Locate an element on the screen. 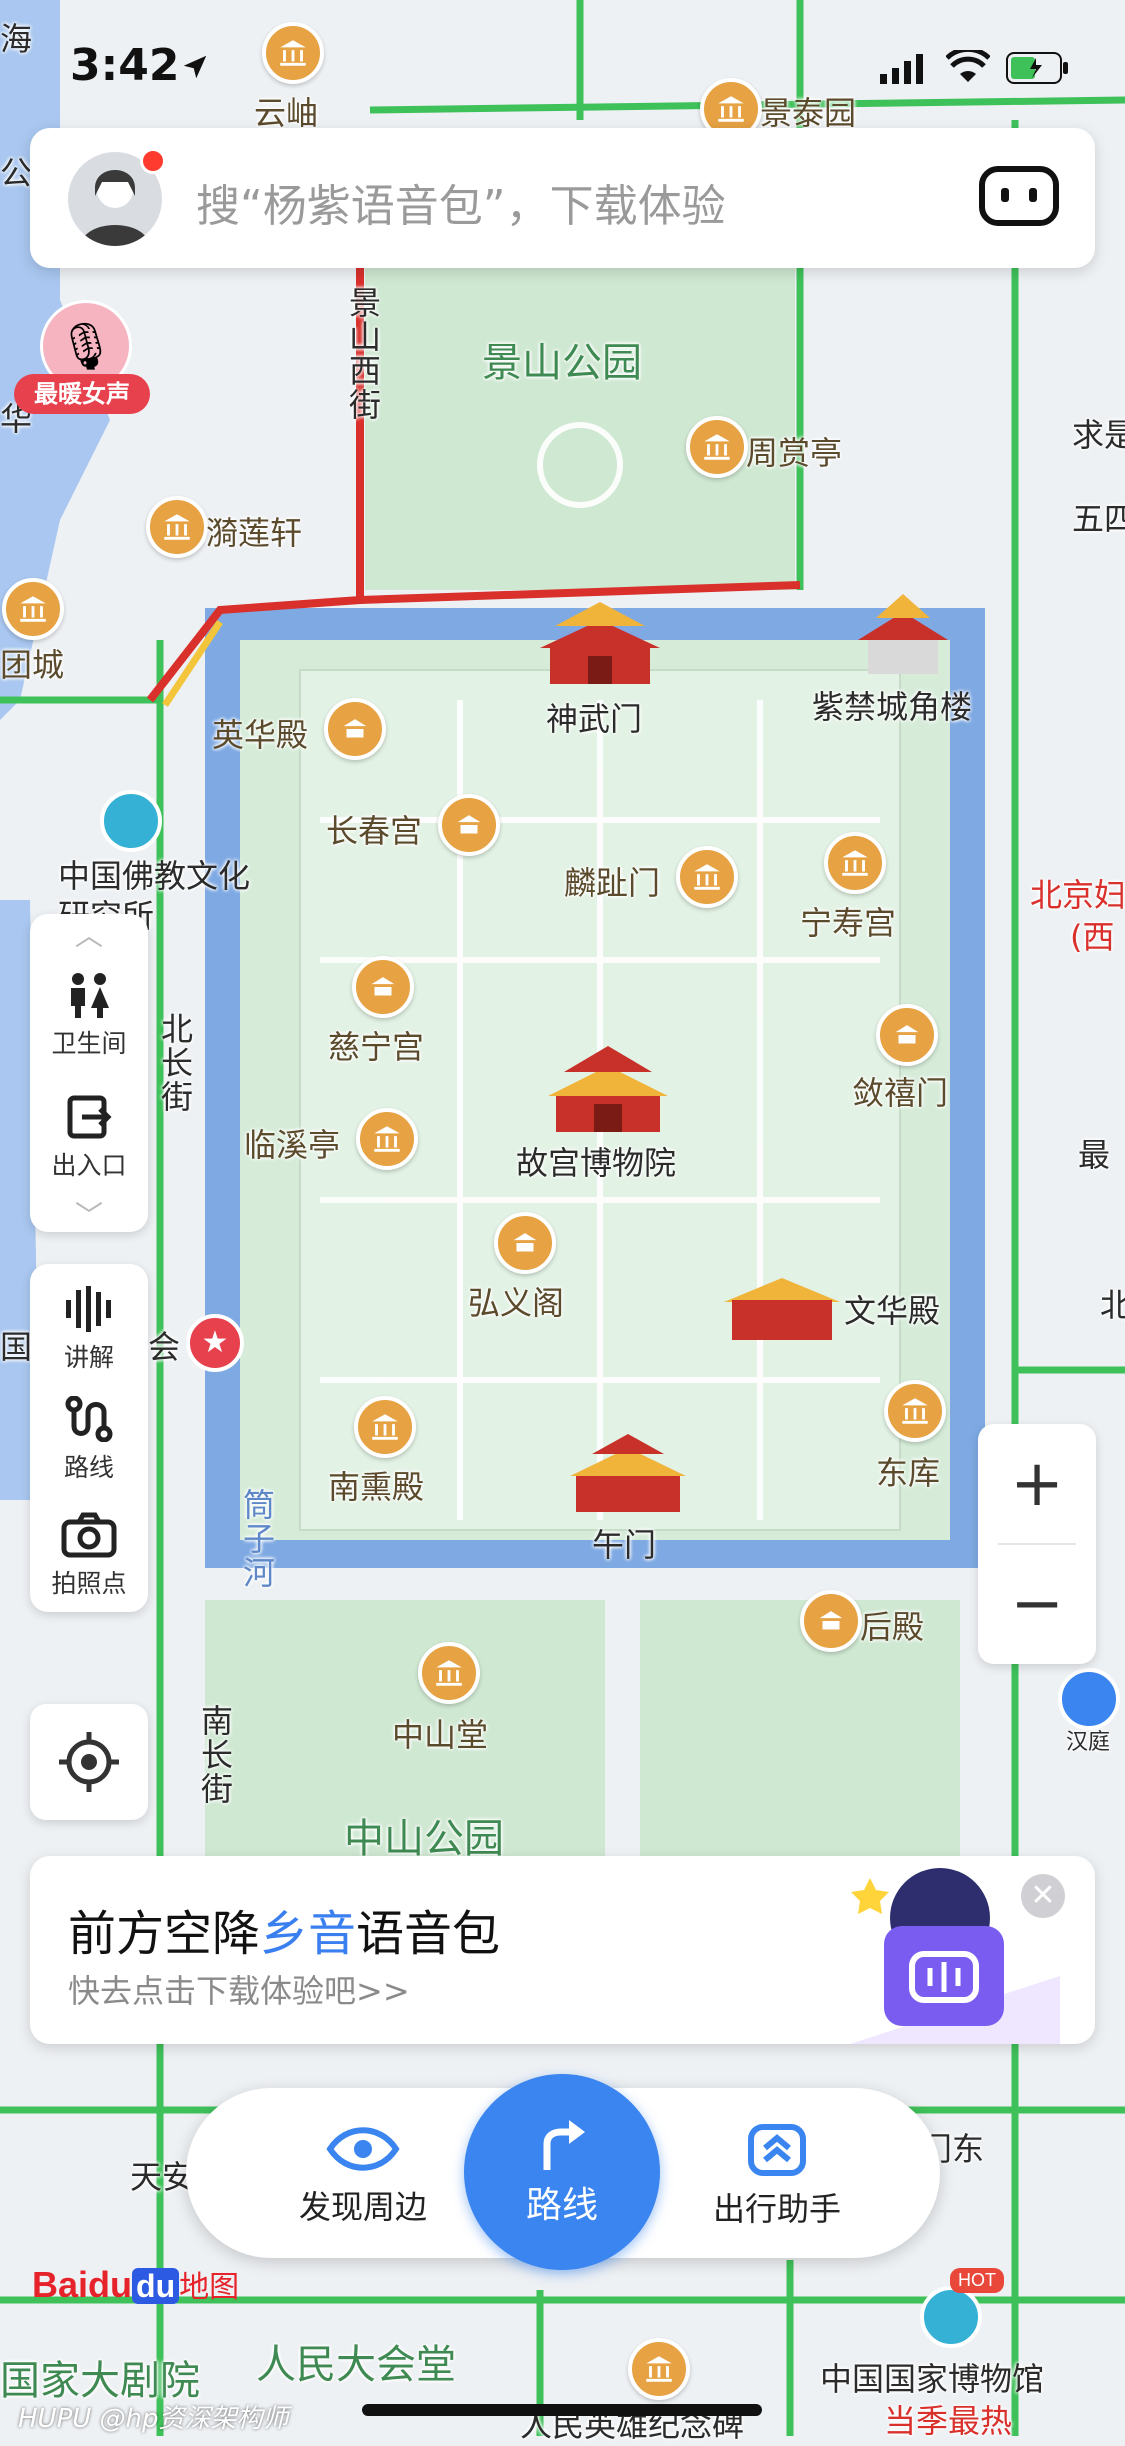 This screenshot has width=1125, height=2446. toilet-button: 卫生间 is located at coordinates (89, 1016).